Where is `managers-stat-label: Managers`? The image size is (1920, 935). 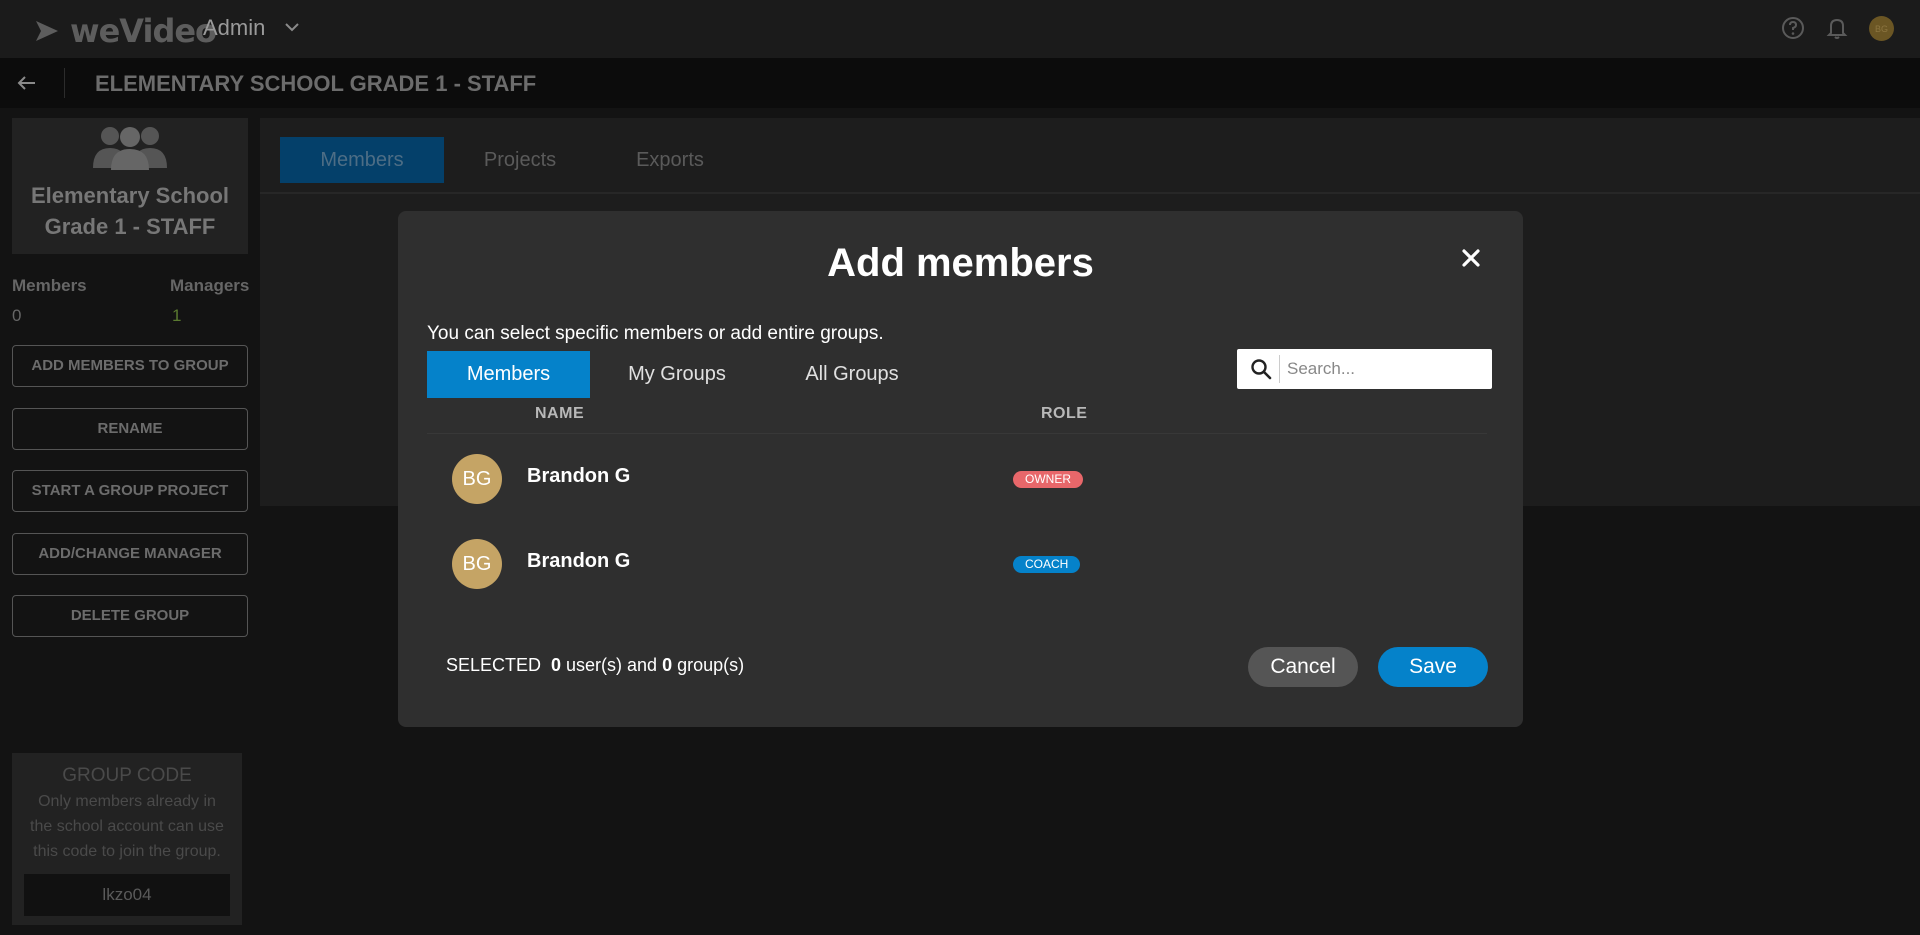 managers-stat-label: Managers is located at coordinates (210, 285).